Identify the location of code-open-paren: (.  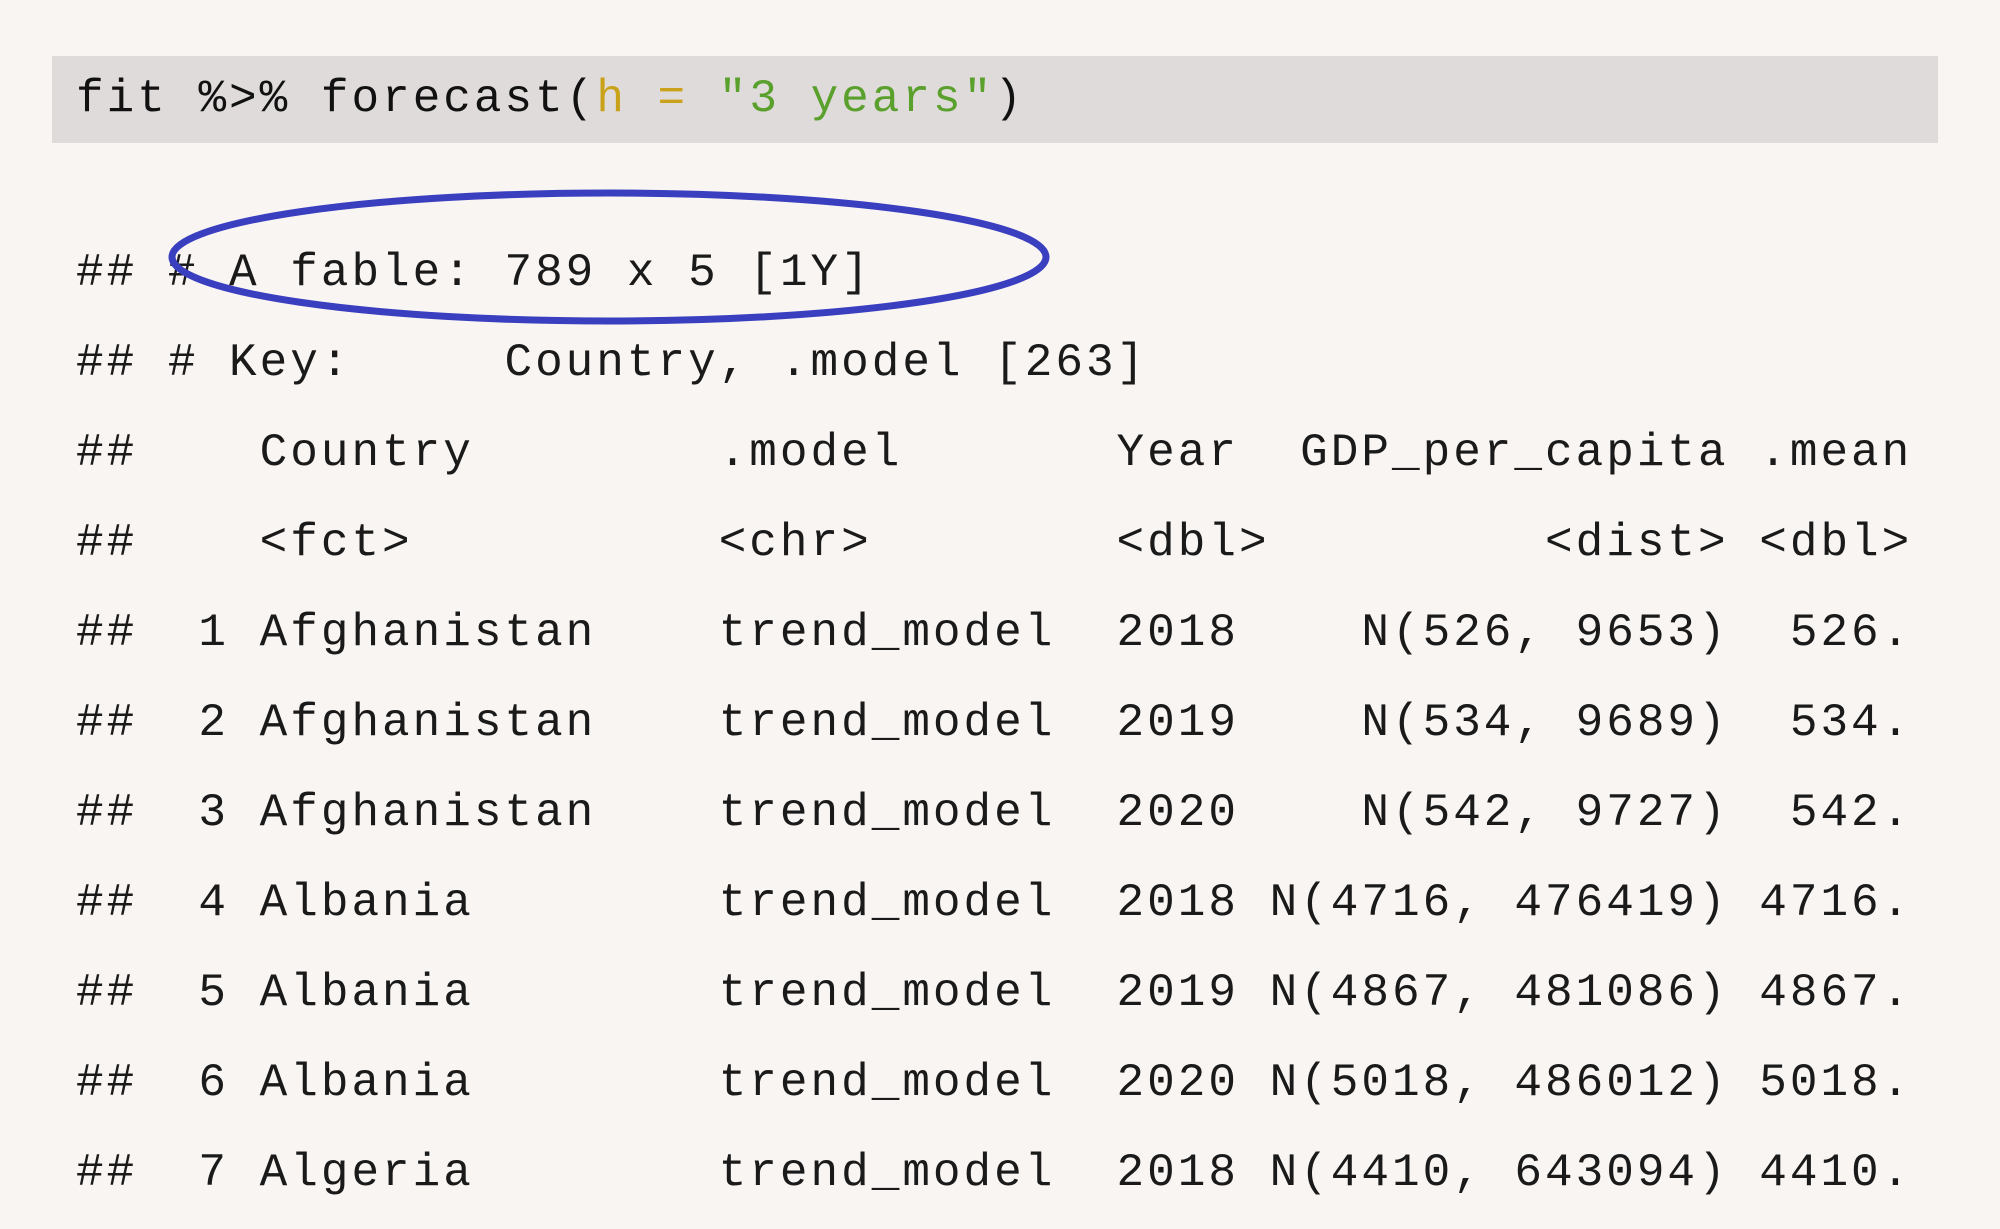
(581, 99).